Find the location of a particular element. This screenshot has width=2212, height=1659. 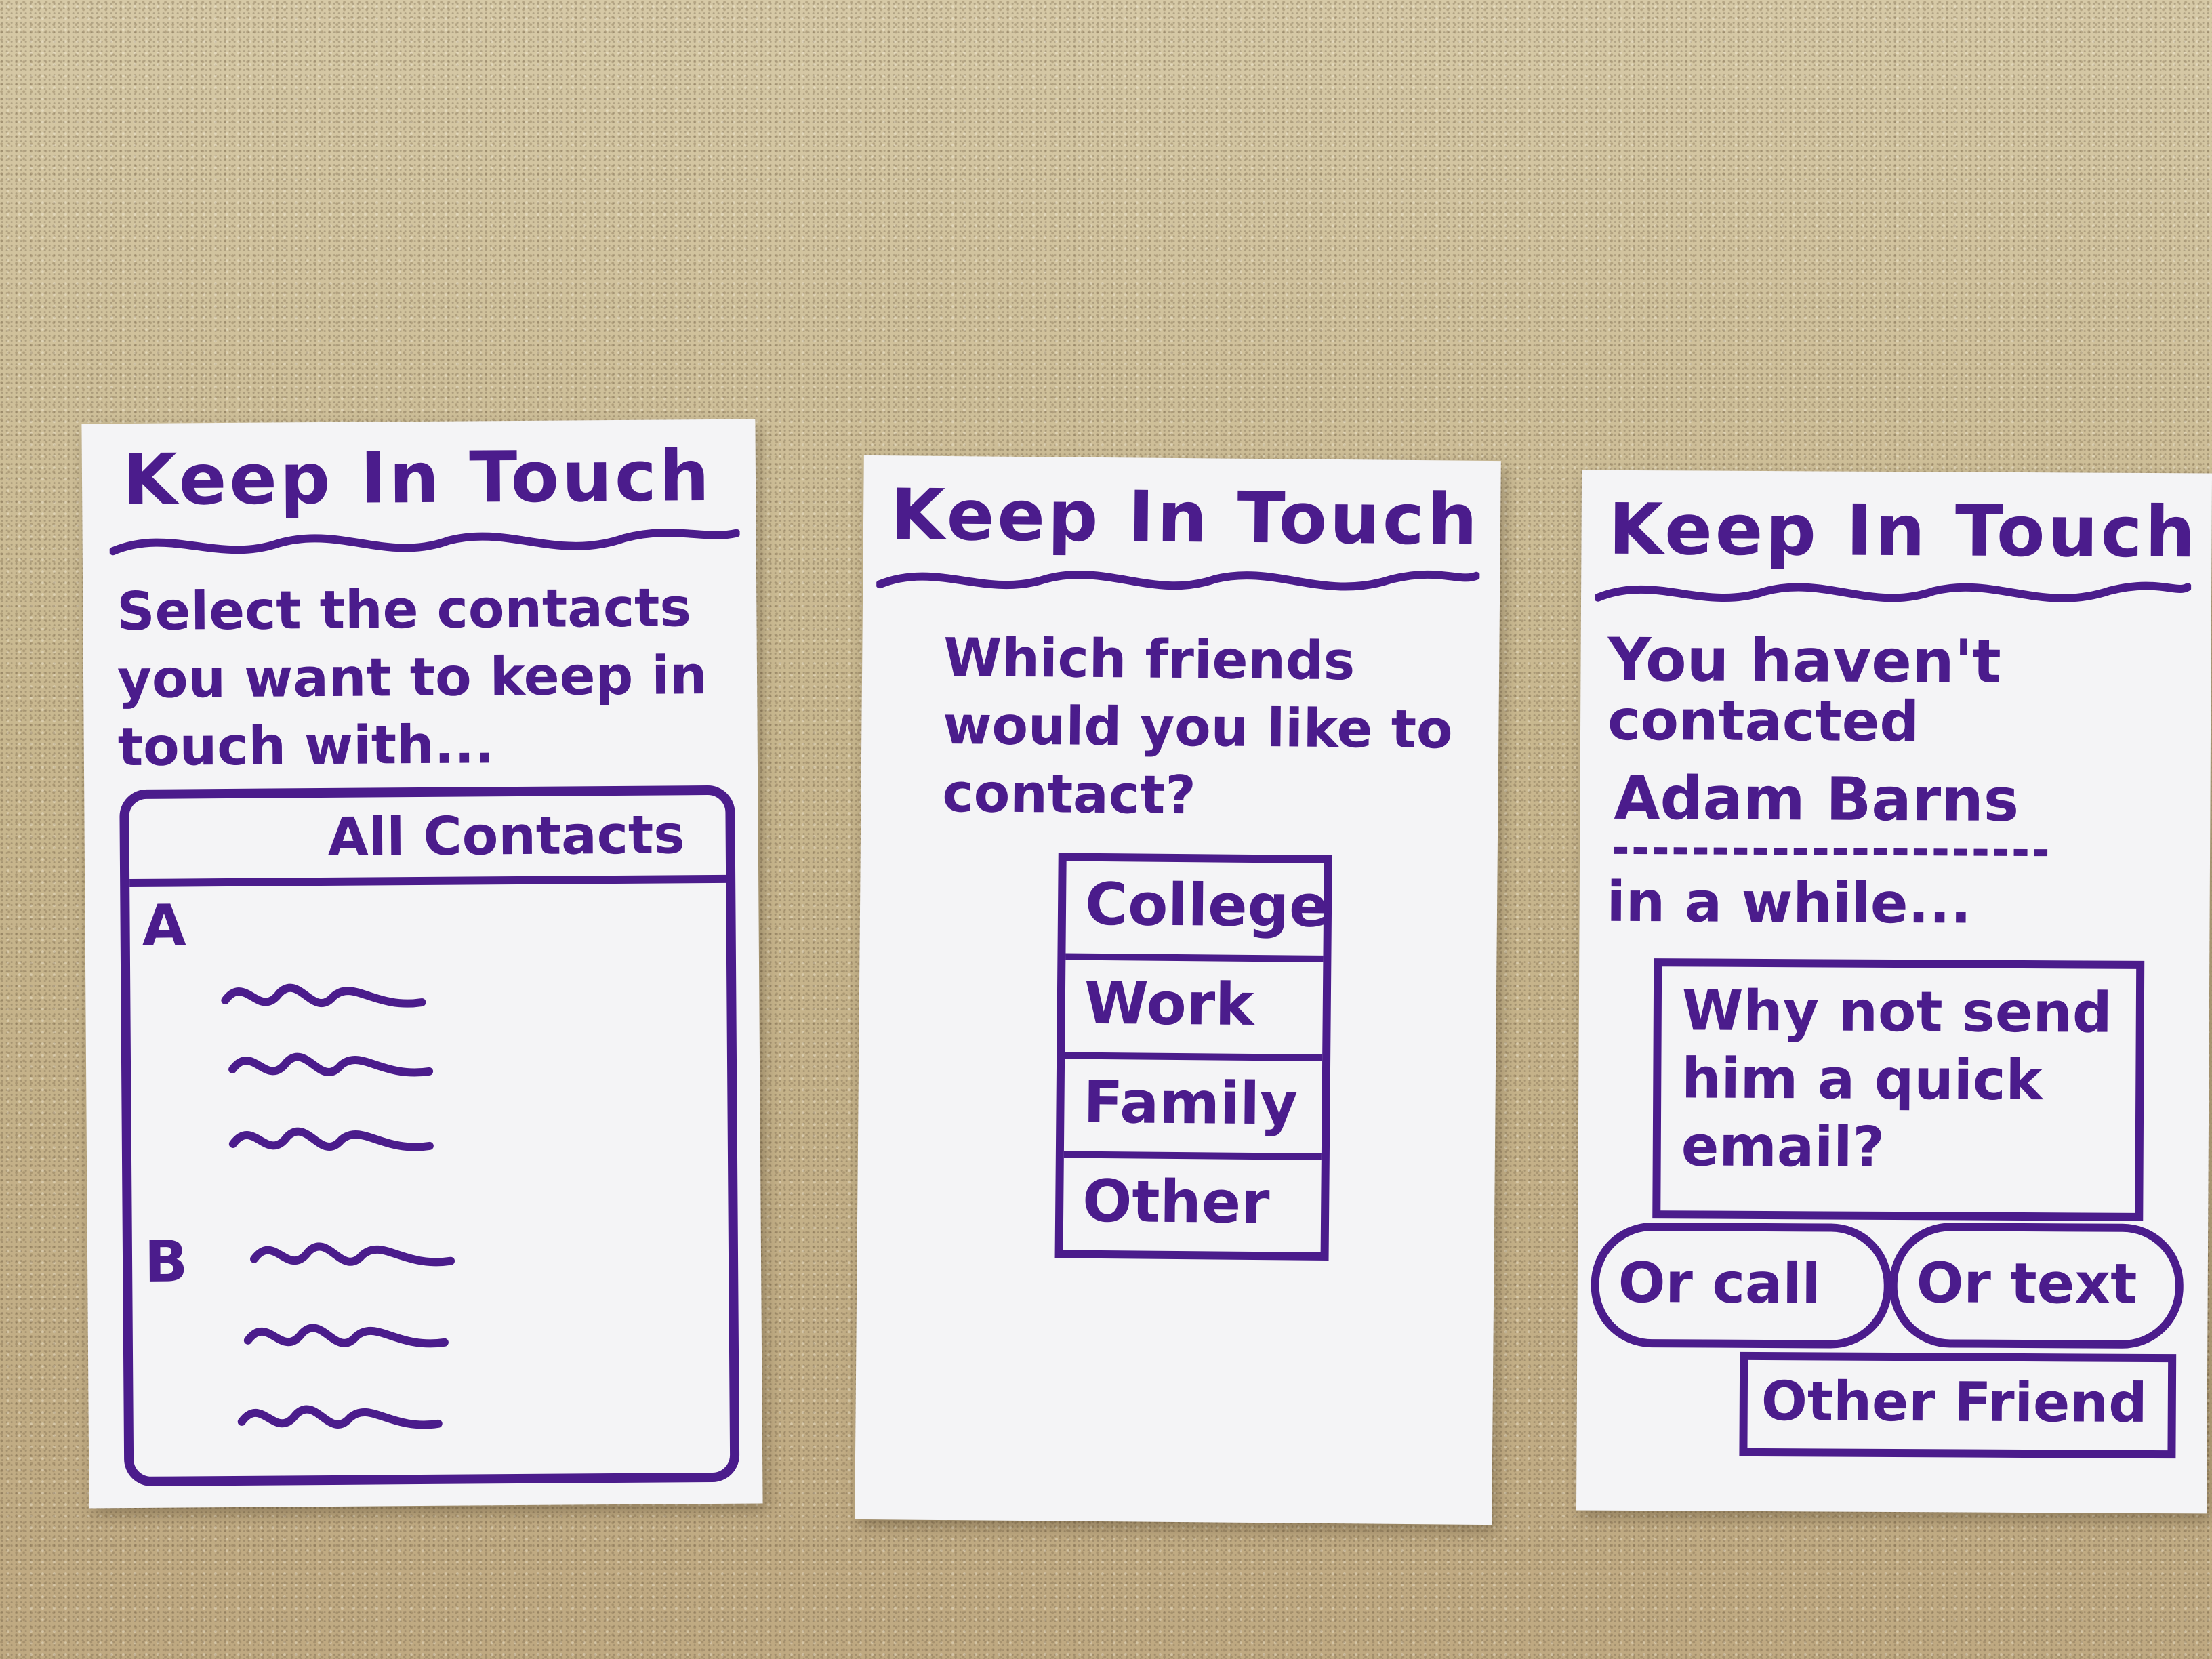

contact-name: Adam Barns is located at coordinates (1817, 798).